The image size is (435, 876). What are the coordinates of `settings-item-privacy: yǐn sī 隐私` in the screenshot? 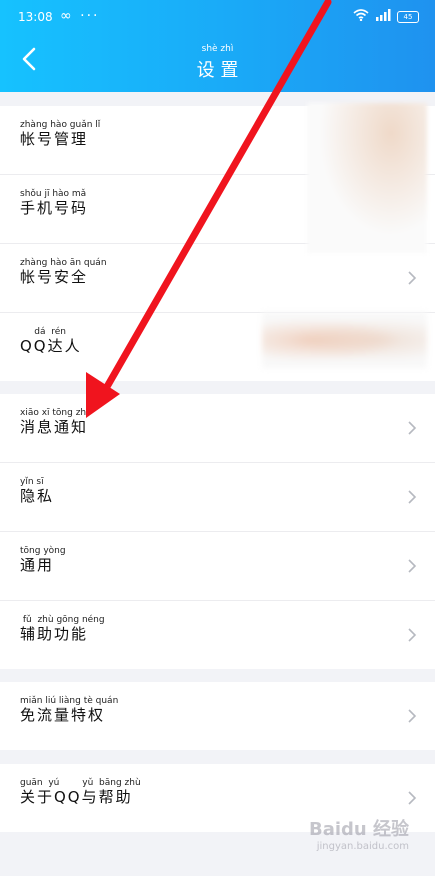 It's located at (217, 497).